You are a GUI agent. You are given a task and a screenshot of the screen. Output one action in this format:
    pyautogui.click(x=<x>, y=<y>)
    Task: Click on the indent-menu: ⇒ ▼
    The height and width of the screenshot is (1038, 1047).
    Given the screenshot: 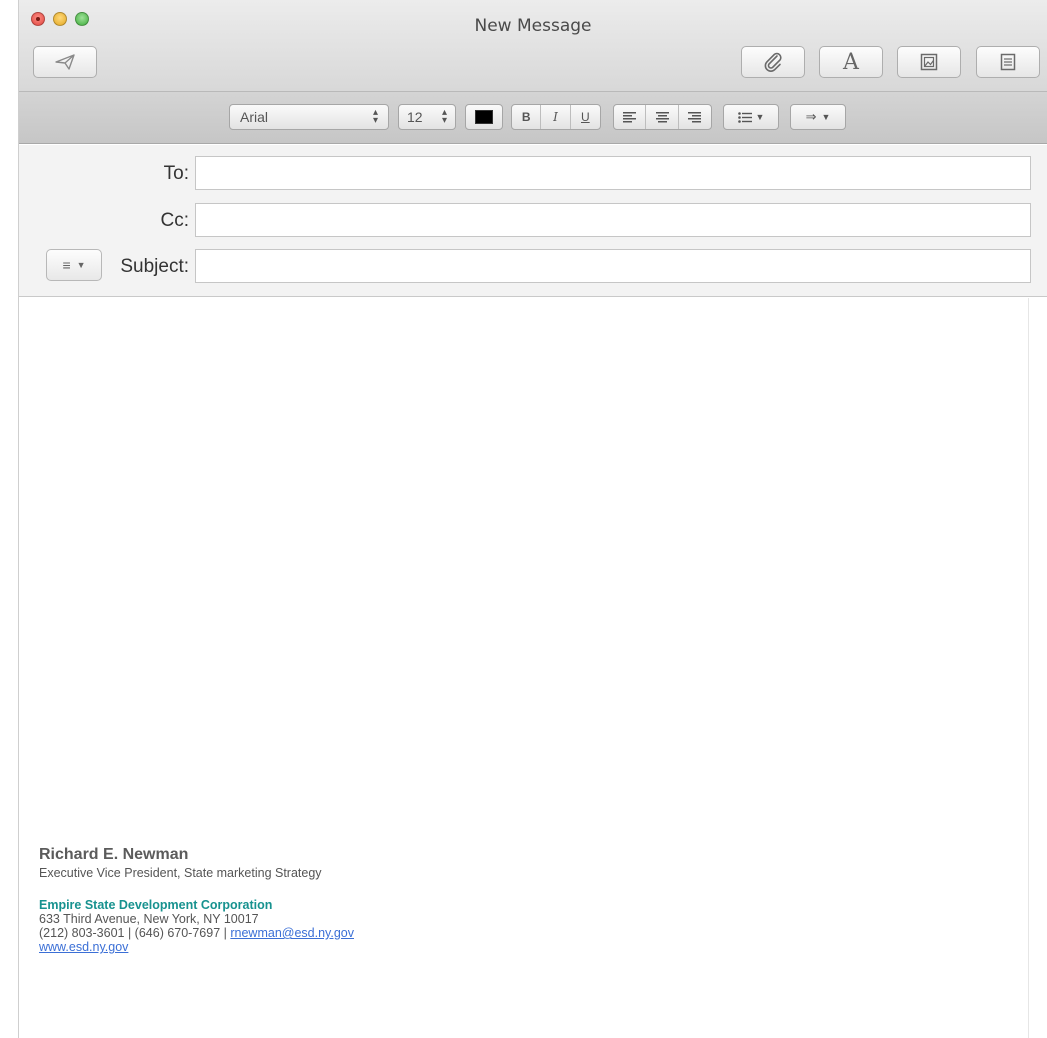 What is the action you would take?
    pyautogui.click(x=818, y=117)
    